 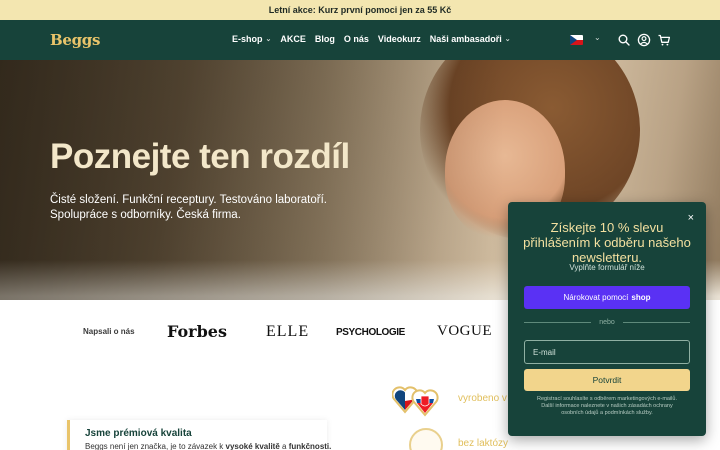 I want to click on brand-logo: Beggs, so click(x=75, y=40).